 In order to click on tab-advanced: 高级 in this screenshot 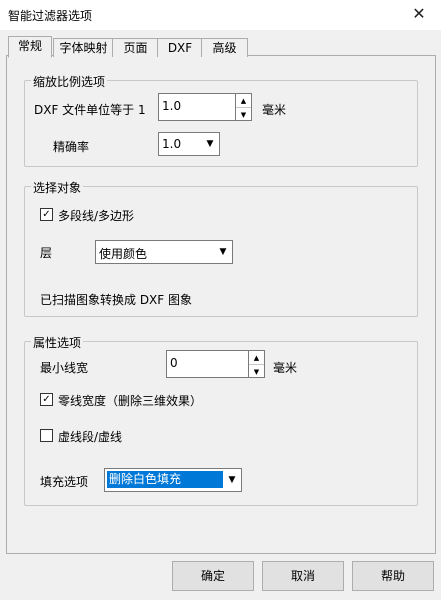, I will do `click(224, 47)`.